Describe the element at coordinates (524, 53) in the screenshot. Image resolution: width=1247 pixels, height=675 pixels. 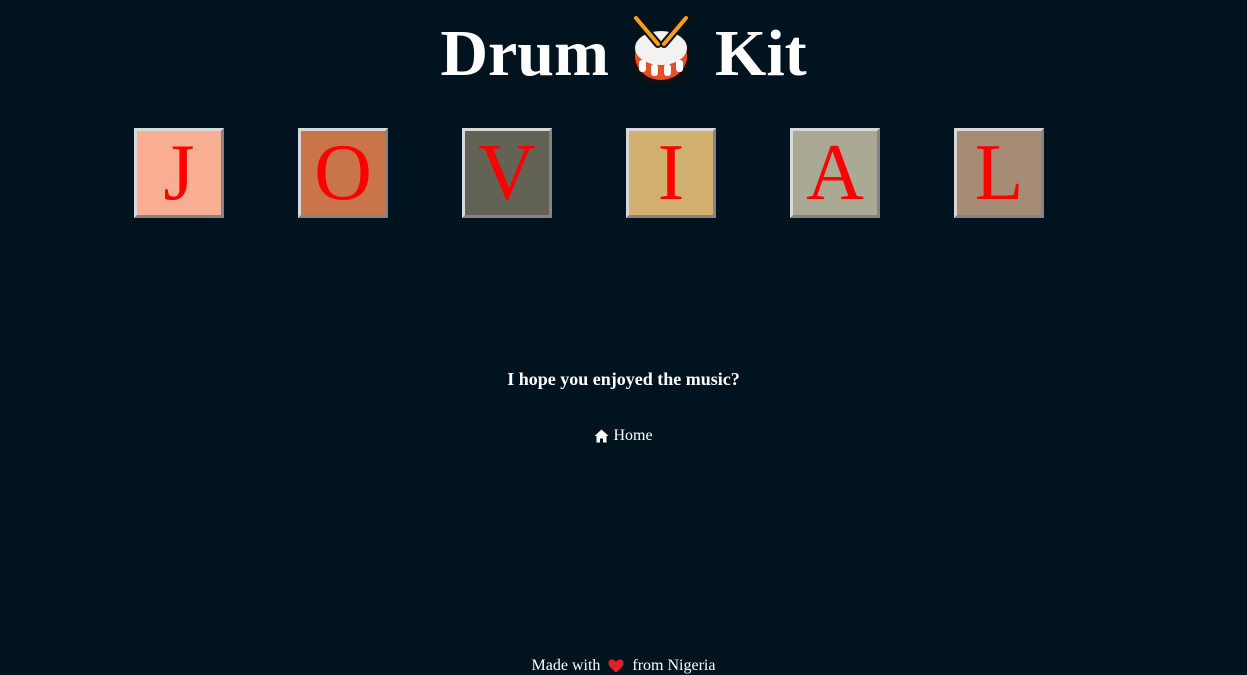
I see `title-word-drum: Drum` at that location.